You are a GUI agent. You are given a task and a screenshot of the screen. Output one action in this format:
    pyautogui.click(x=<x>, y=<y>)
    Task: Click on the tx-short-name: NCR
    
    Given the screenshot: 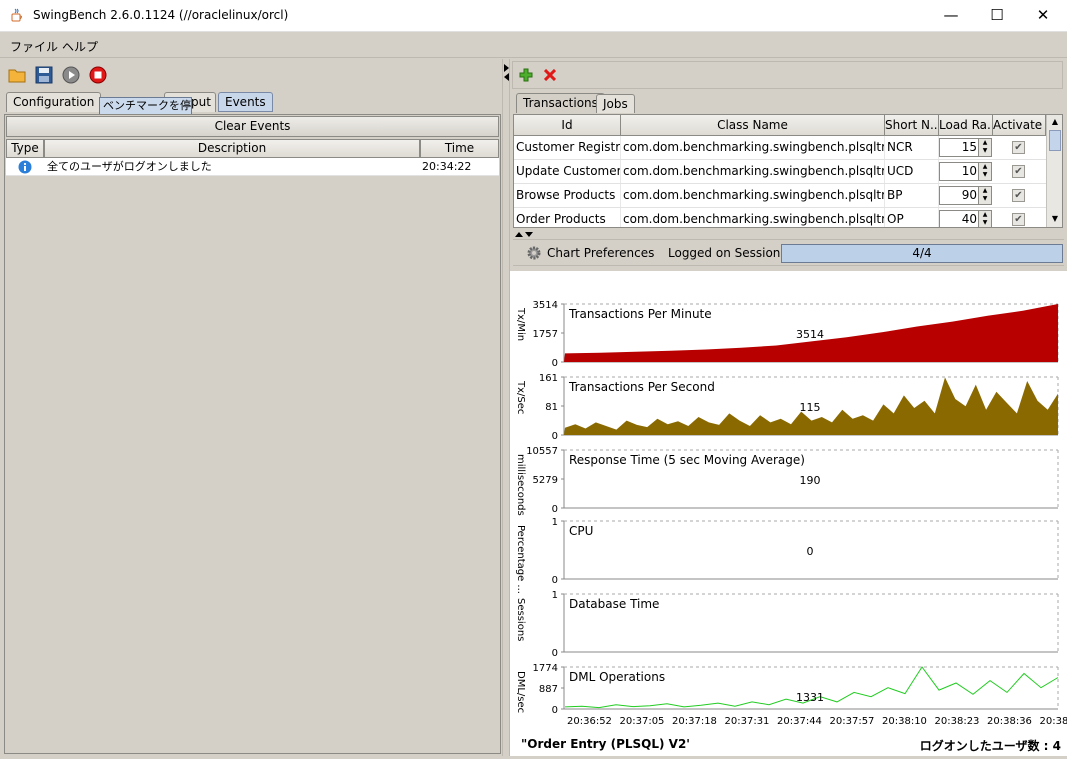 What is the action you would take?
    pyautogui.click(x=912, y=147)
    